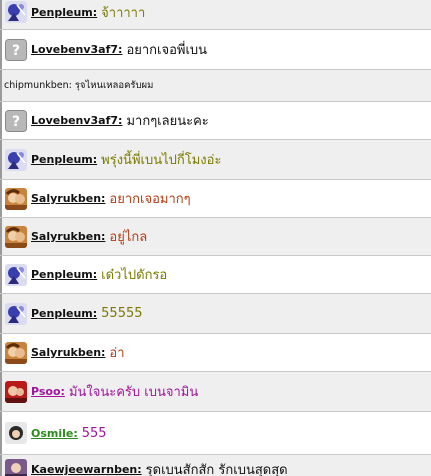  What do you see at coordinates (117, 353) in the screenshot?
I see `message-text: อ่า` at bounding box center [117, 353].